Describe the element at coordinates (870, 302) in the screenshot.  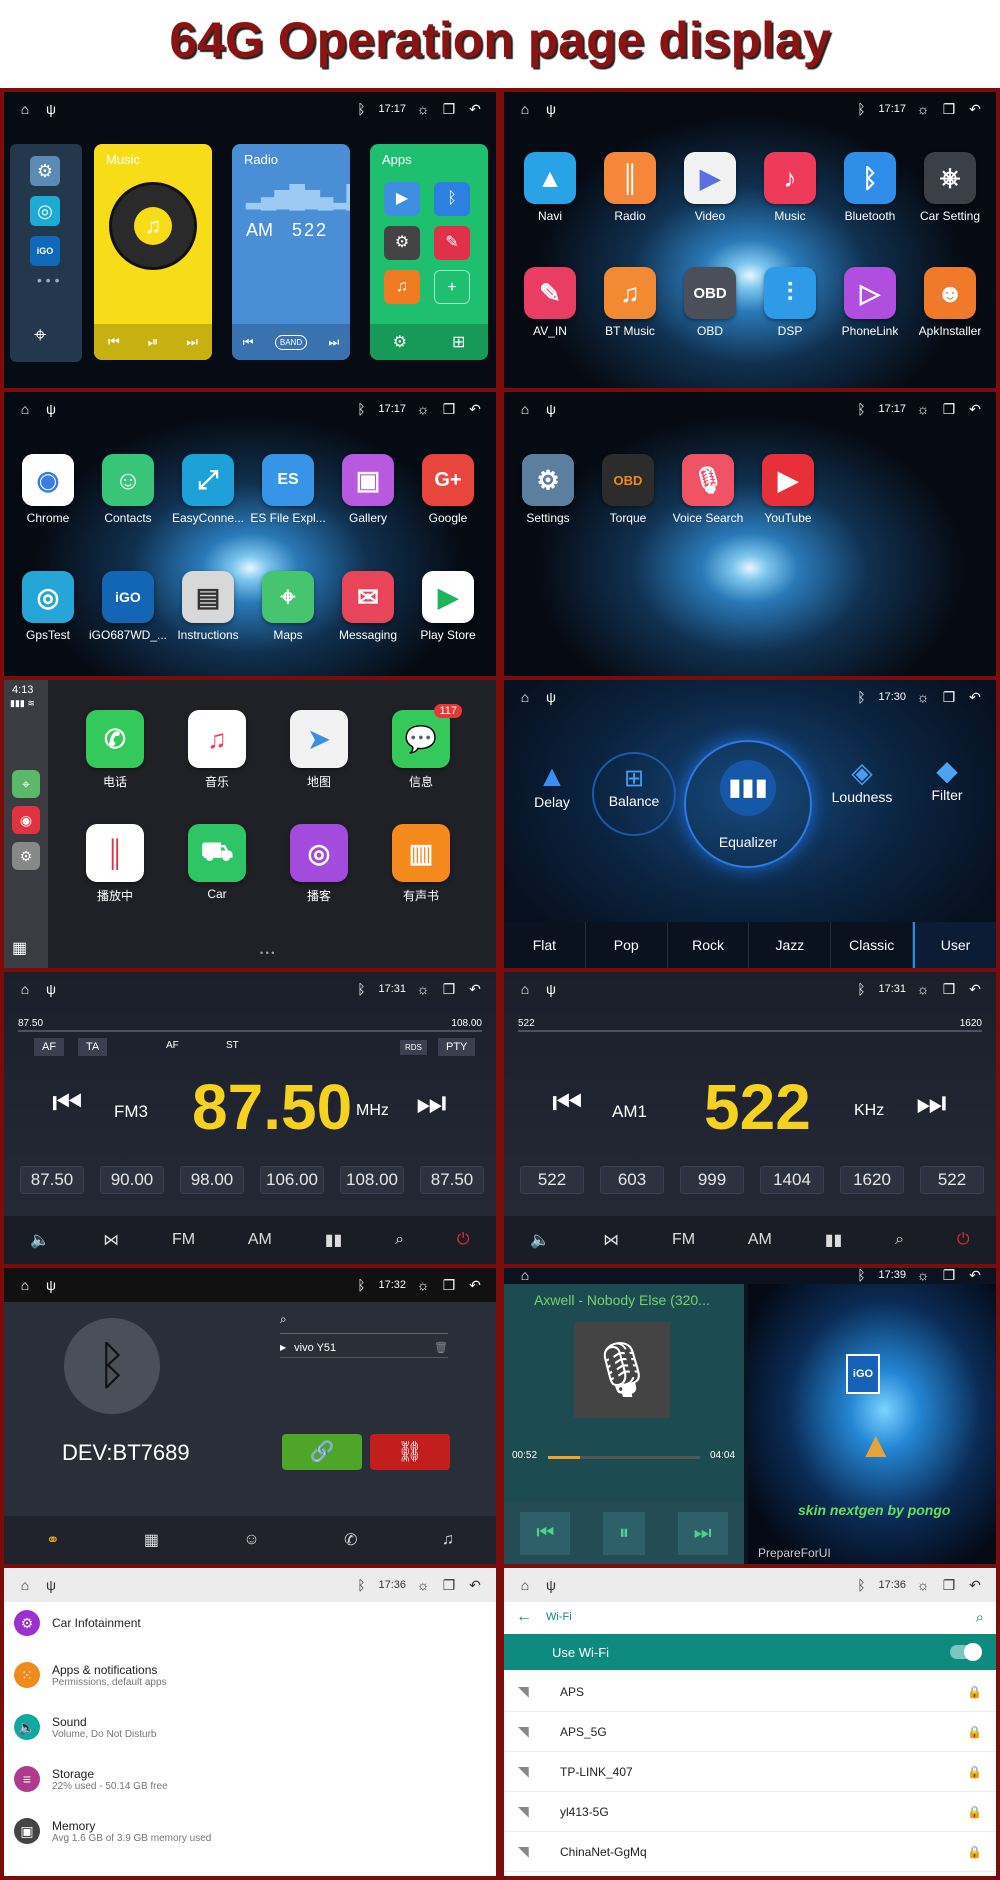
I see `app-phonelink: ▷ PhoneLink` at that location.